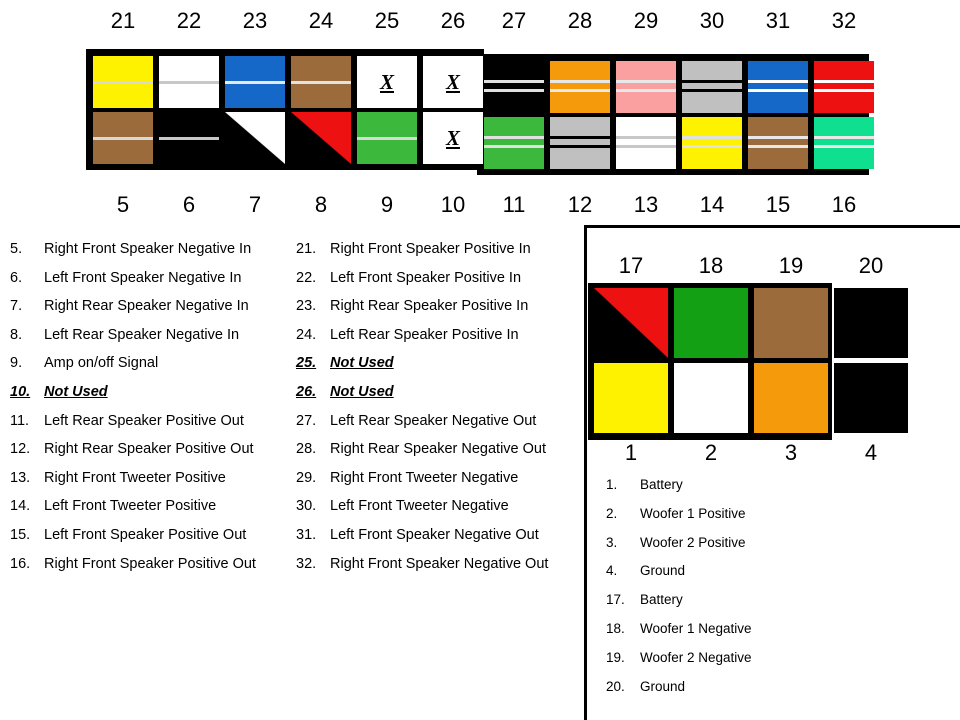 This screenshot has height=720, width=960. I want to click on legend-pin-number: 31., so click(306, 534).